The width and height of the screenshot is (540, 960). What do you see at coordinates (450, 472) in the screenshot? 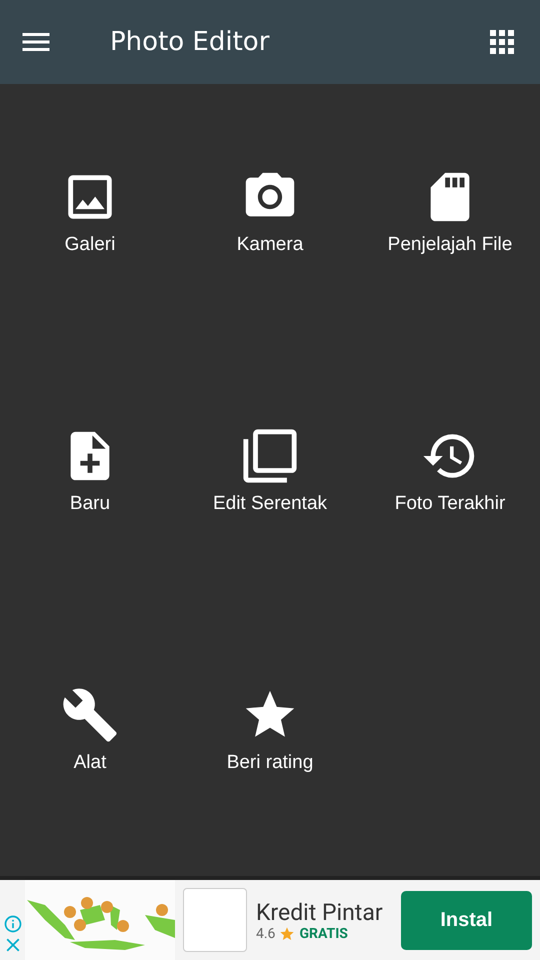
I see `menu-tile: Foto Terakhir` at bounding box center [450, 472].